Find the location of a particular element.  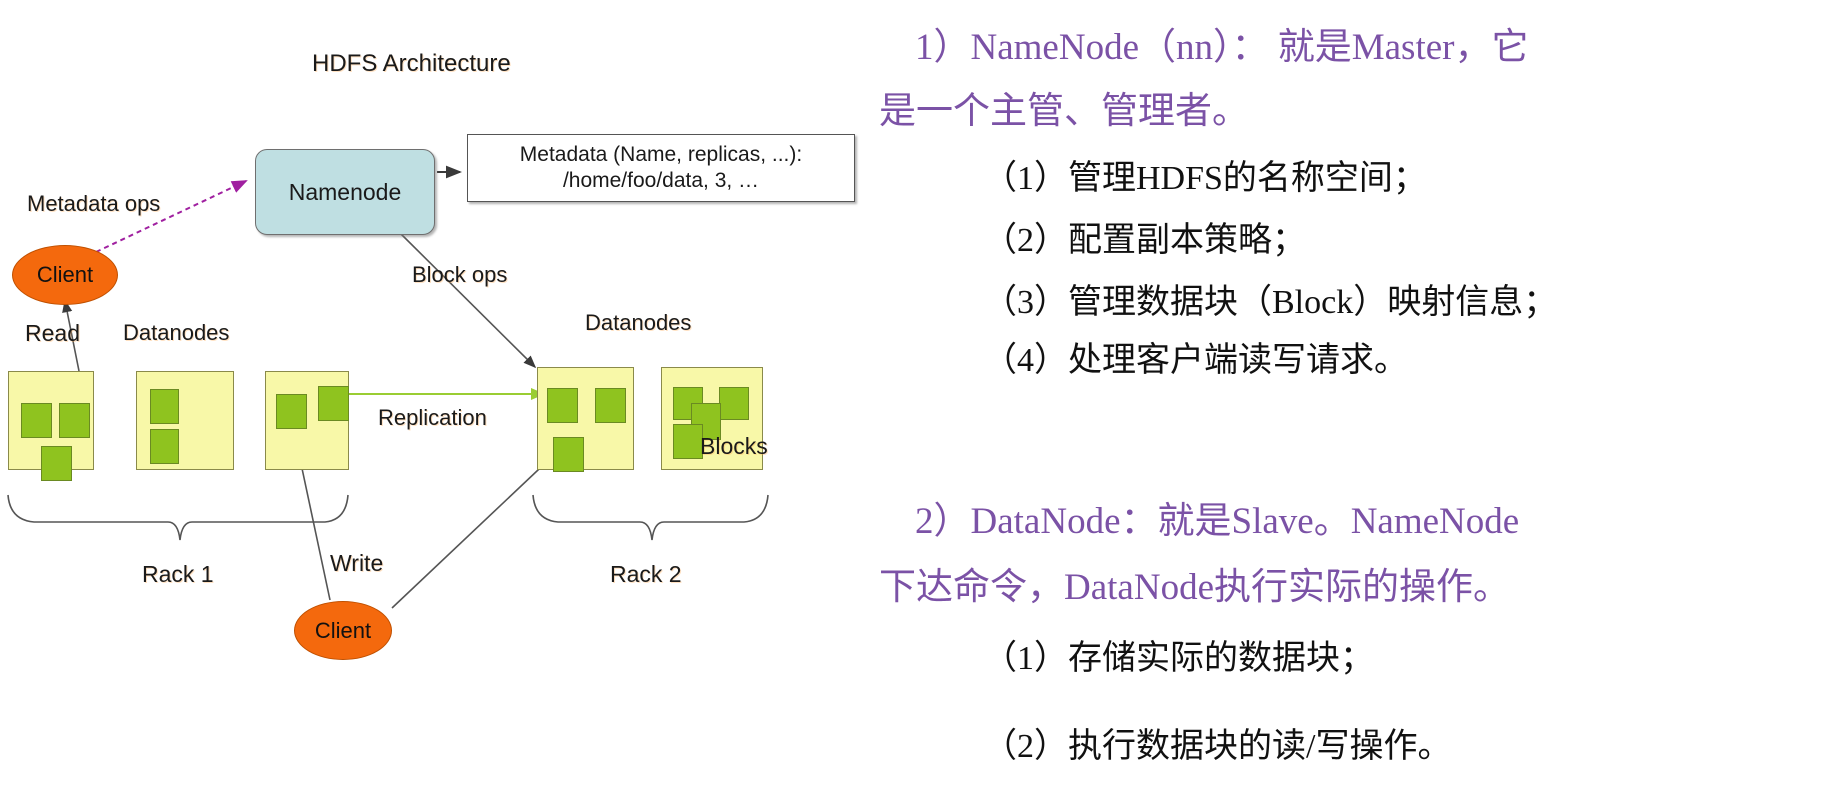

datanode-r1-n2 is located at coordinates (185, 420).